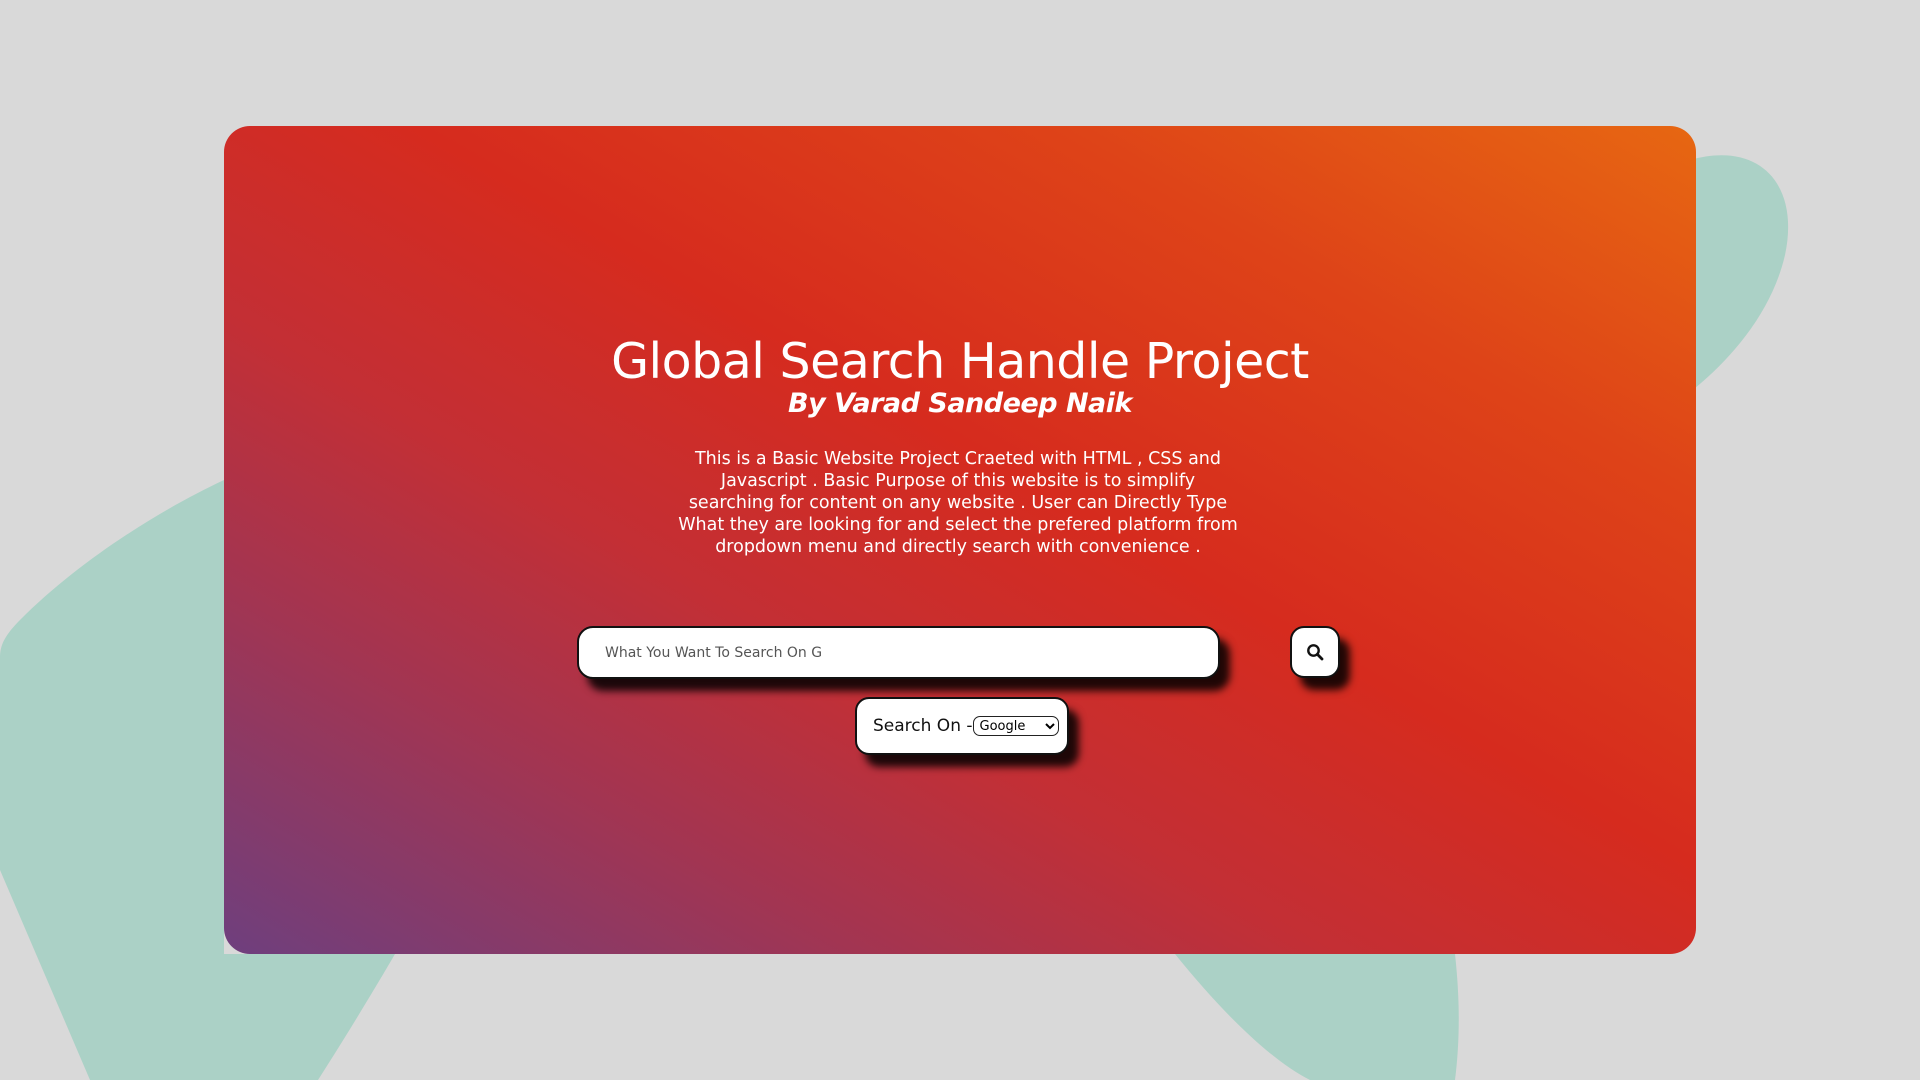  What do you see at coordinates (960, 403) in the screenshot?
I see `page-subtitle: By Varad Sandeep Naik` at bounding box center [960, 403].